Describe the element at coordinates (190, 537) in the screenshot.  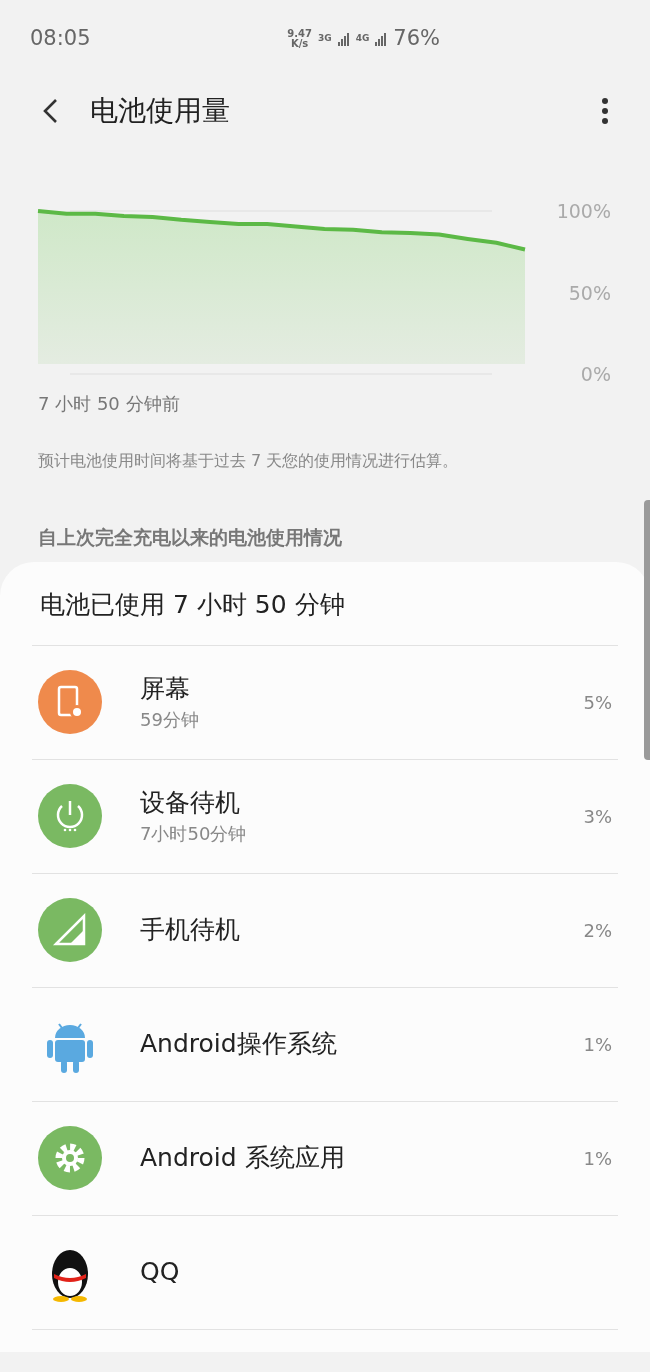
I see `section-title: 自上次完全充电以来的电池使用情况` at that location.